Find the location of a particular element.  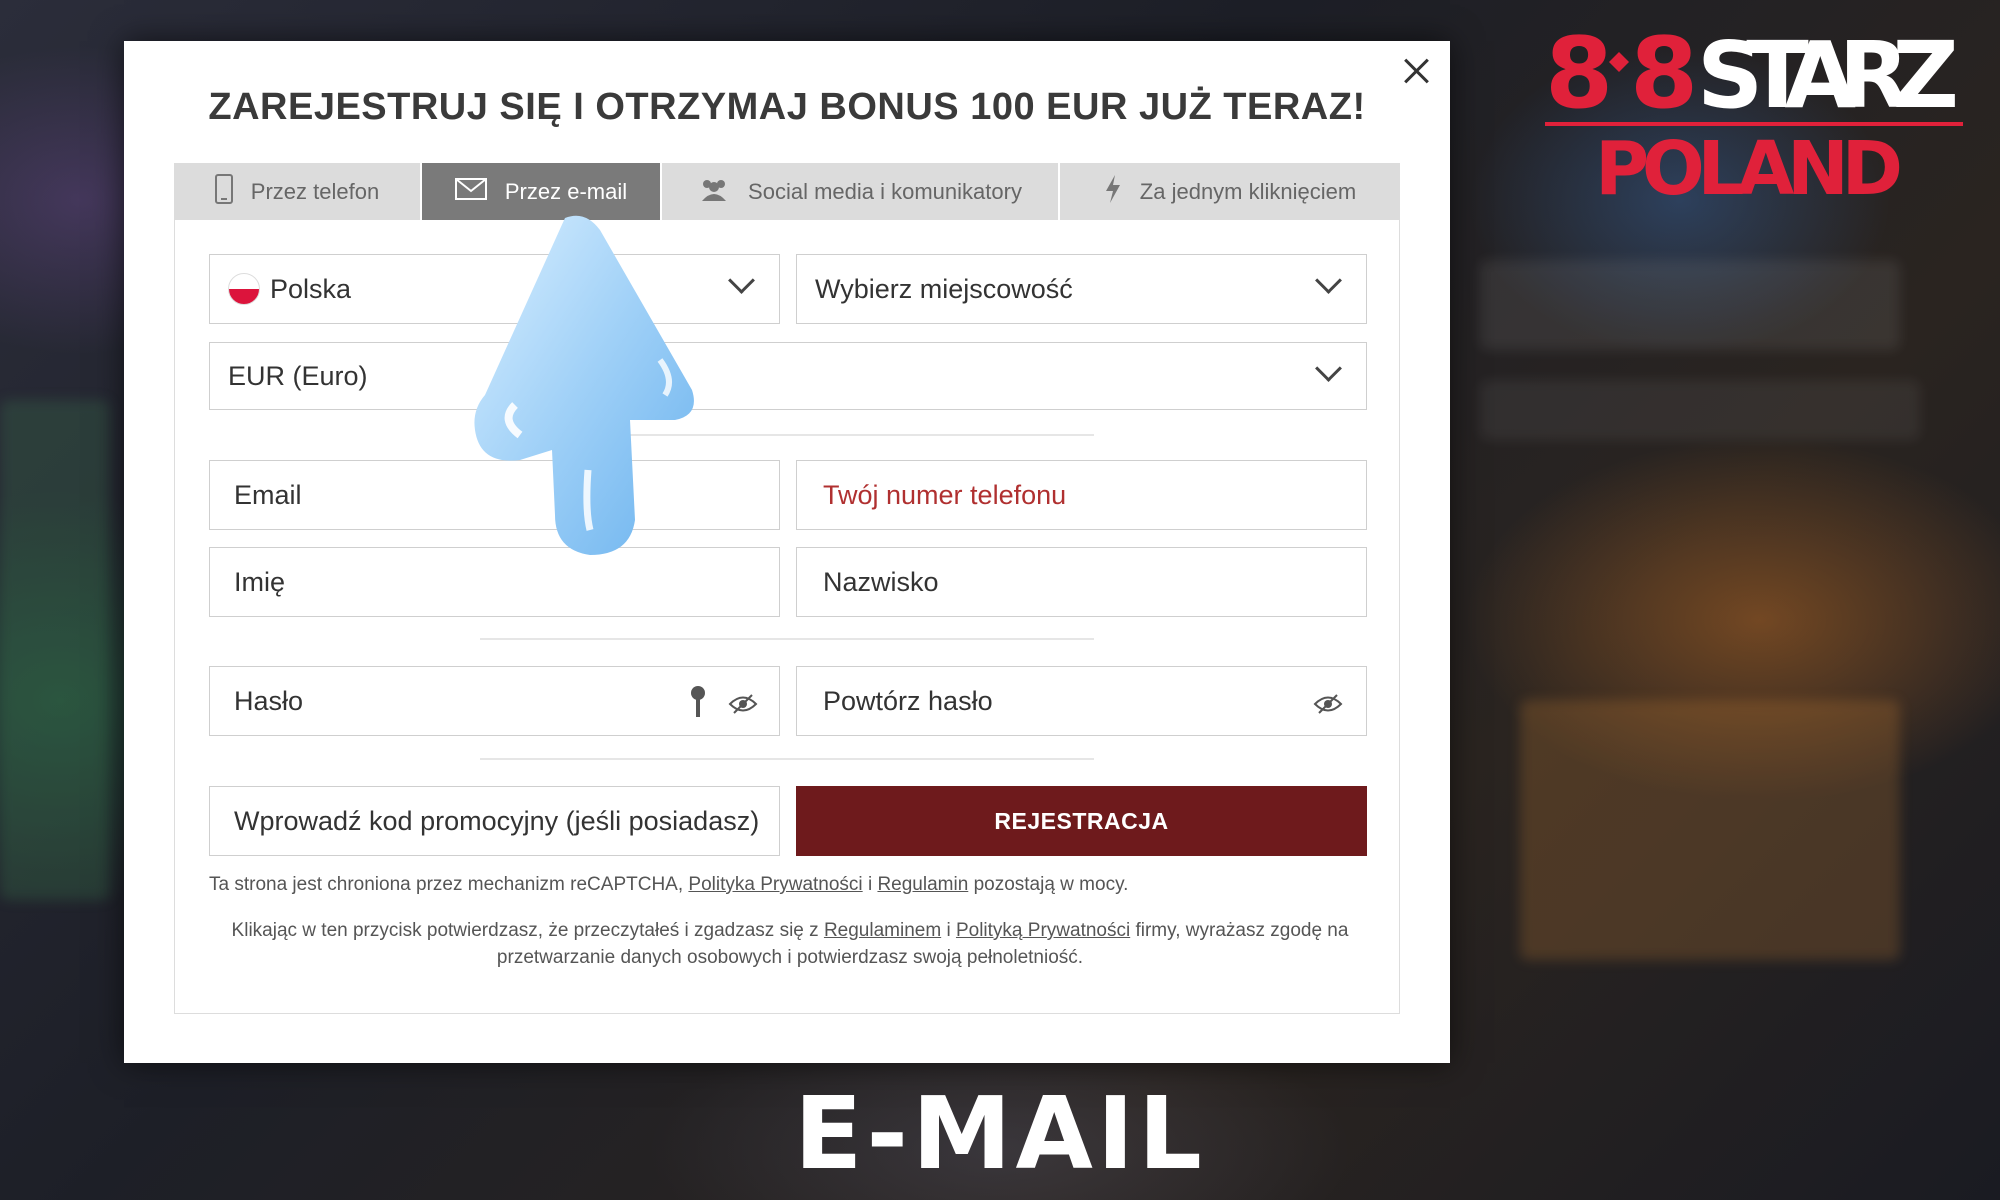

email-field: Email is located at coordinates (494, 495).